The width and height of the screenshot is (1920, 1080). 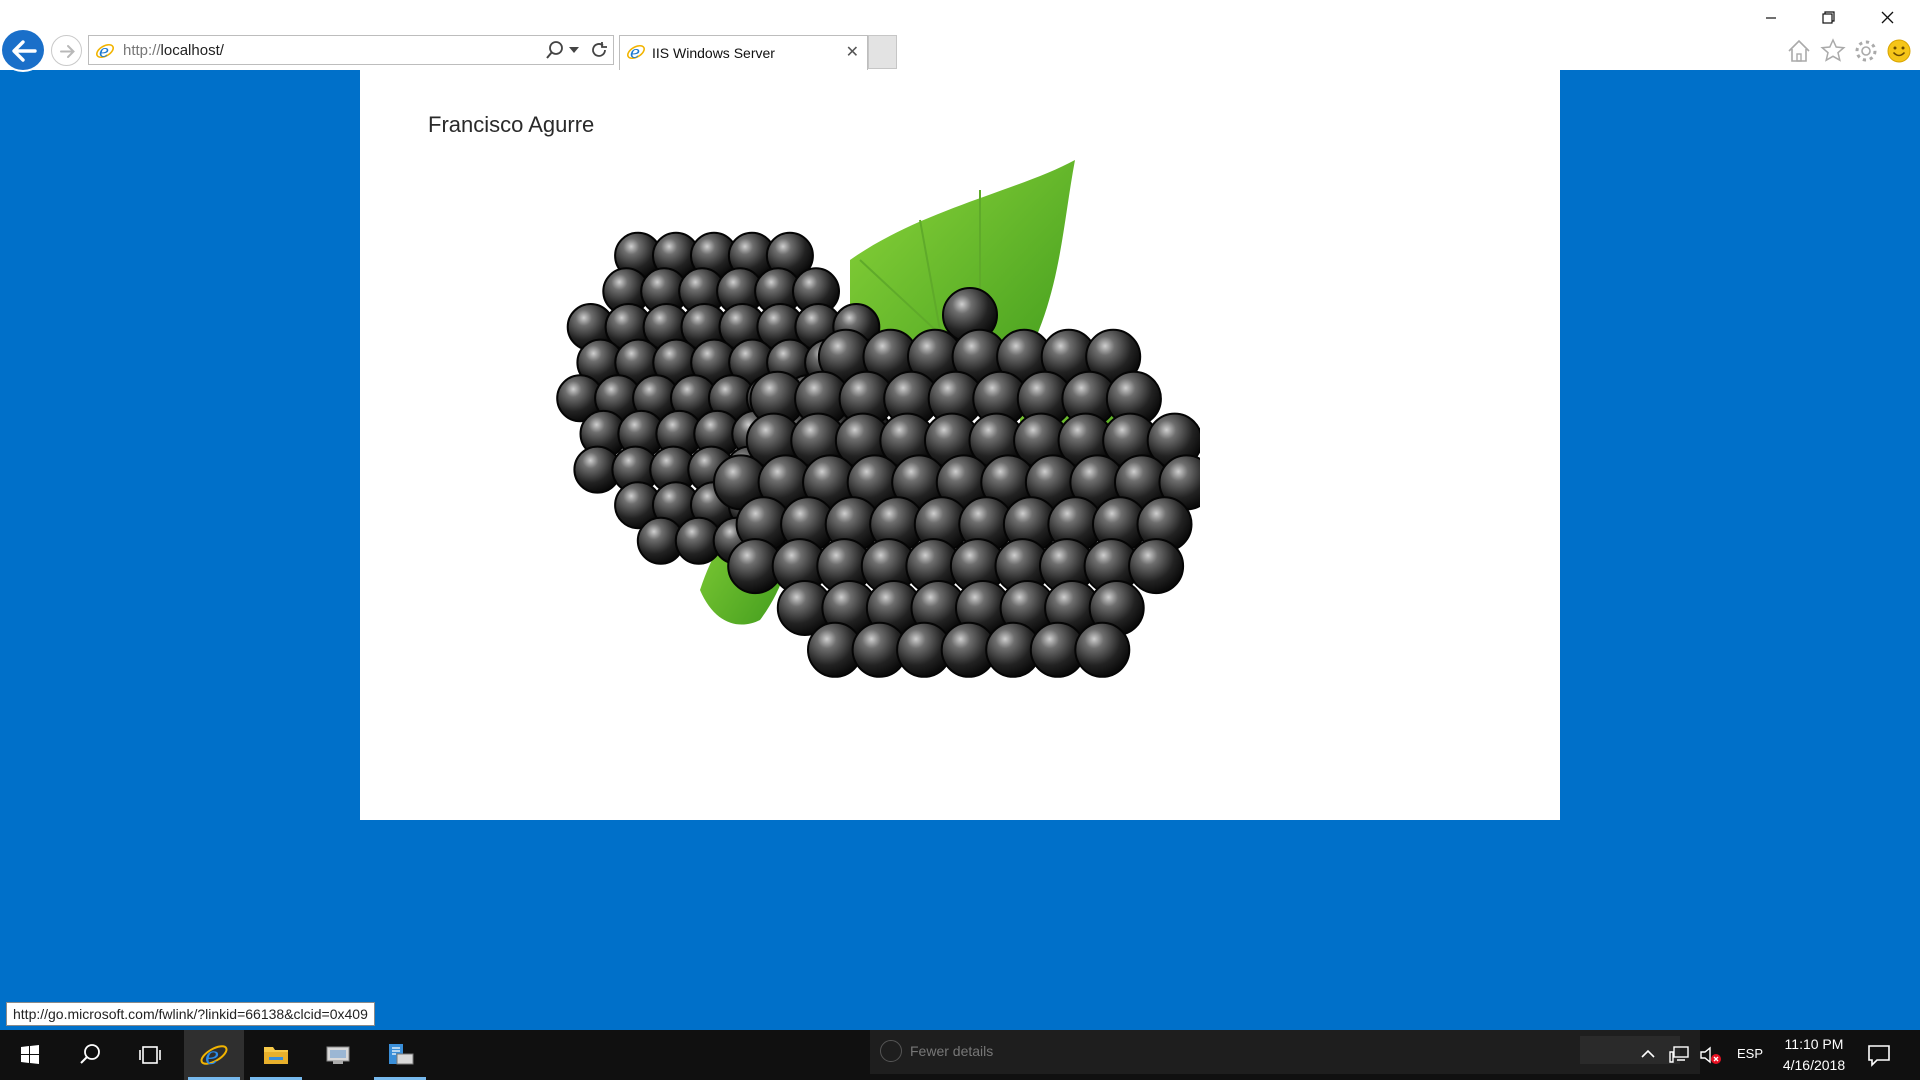 I want to click on internet-explorer-icon: e, so click(x=214, y=1055).